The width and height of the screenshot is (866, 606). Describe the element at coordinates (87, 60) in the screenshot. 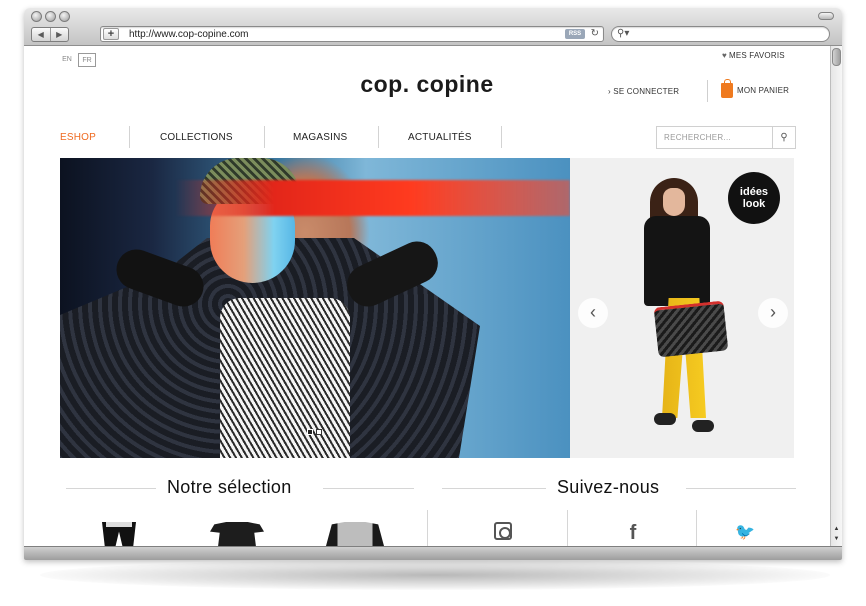

I see `language-fr-link: FR` at that location.